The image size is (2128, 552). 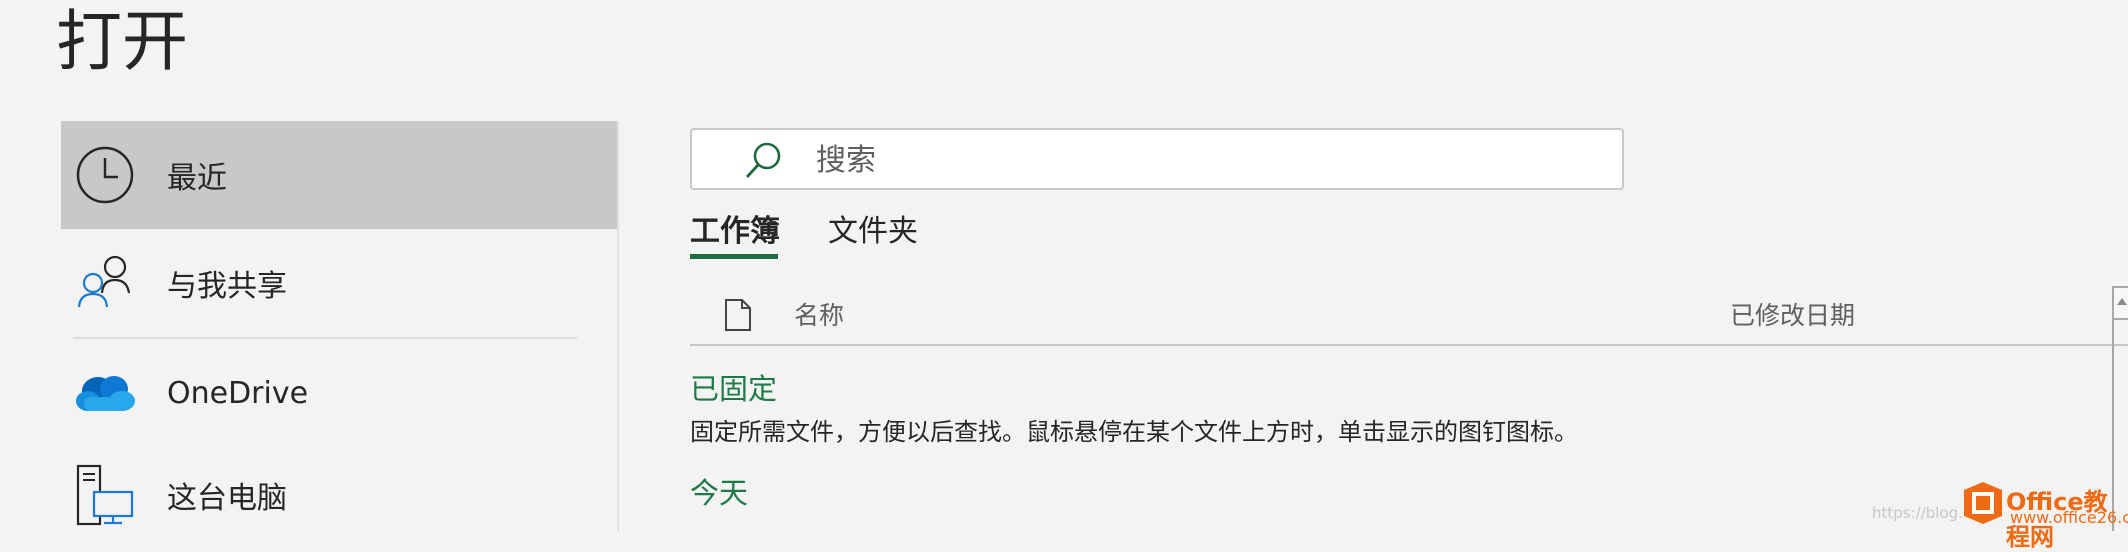 What do you see at coordinates (105, 175) in the screenshot?
I see `clock-icon` at bounding box center [105, 175].